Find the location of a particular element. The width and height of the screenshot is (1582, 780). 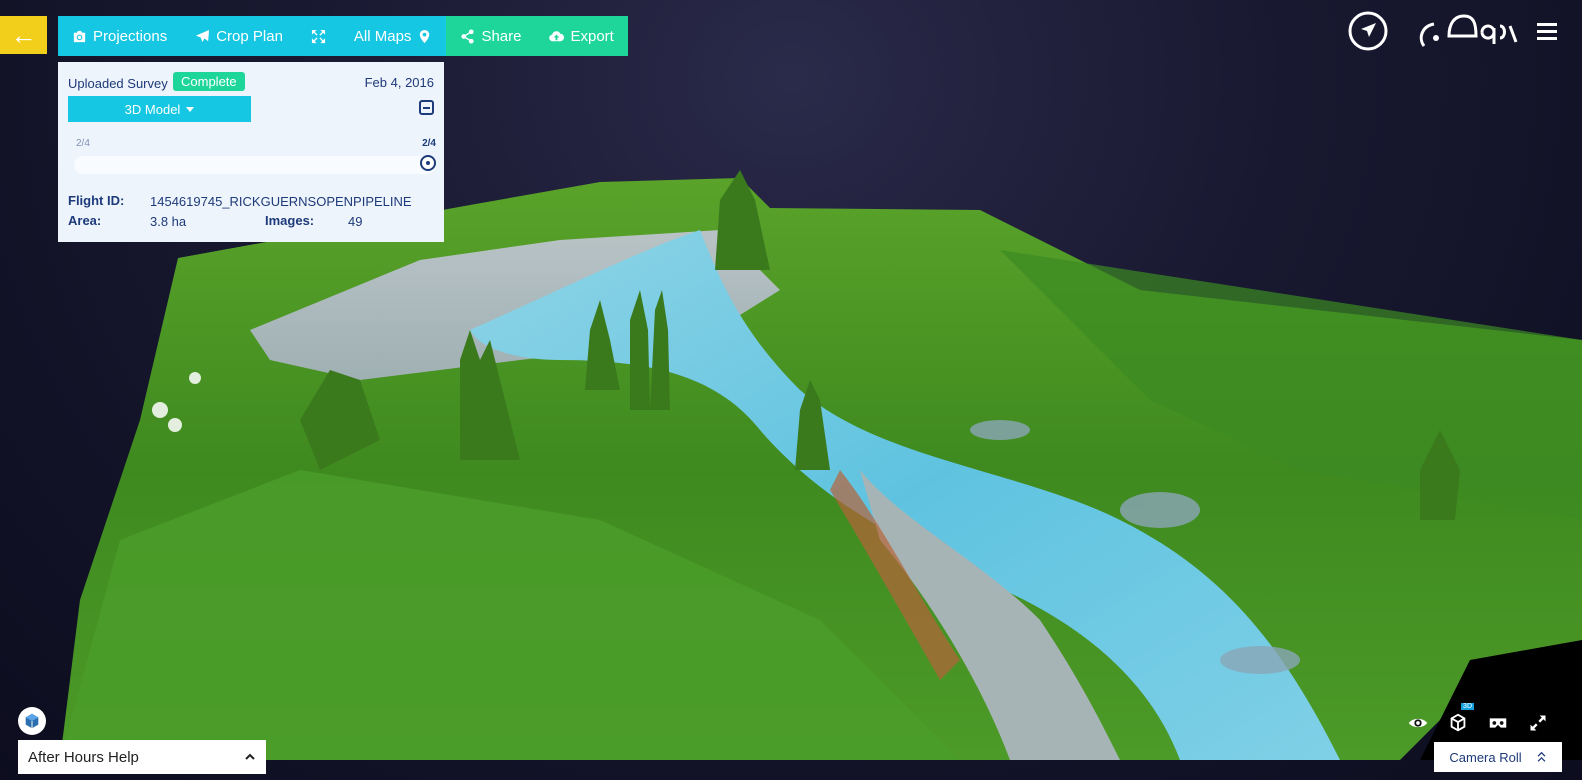

area-label: Area: is located at coordinates (85, 220).